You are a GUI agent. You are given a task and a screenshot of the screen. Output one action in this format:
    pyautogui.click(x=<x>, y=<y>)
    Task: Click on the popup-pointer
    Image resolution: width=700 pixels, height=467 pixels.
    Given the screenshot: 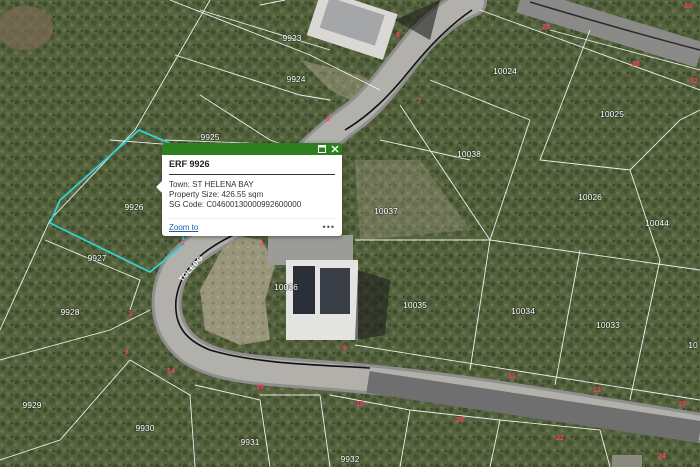 What is the action you would take?
    pyautogui.click(x=159, y=187)
    